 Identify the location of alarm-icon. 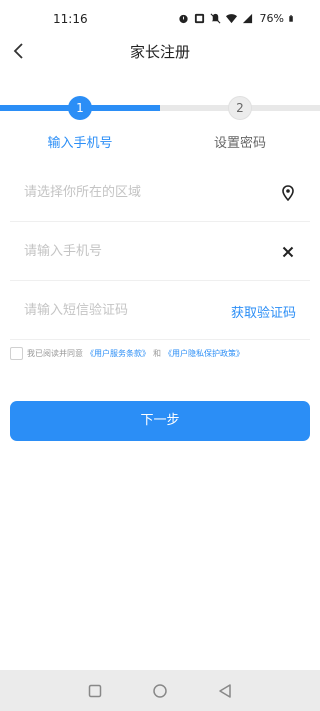
(183, 19).